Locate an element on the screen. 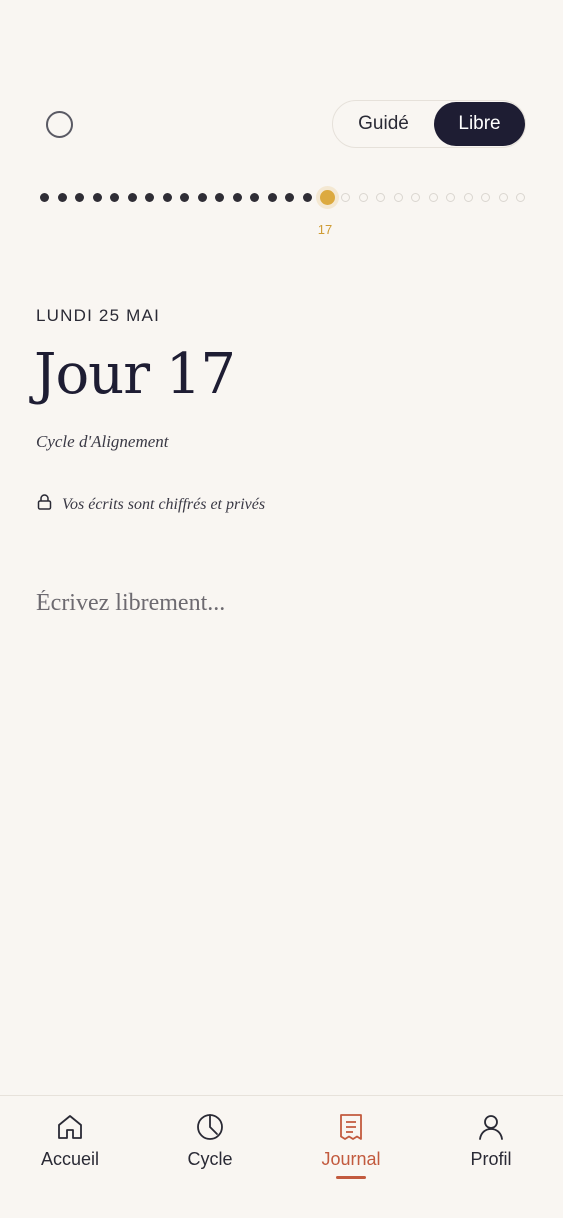 Image resolution: width=563 pixels, height=1218 pixels. cycle-clock-icon is located at coordinates (210, 1127).